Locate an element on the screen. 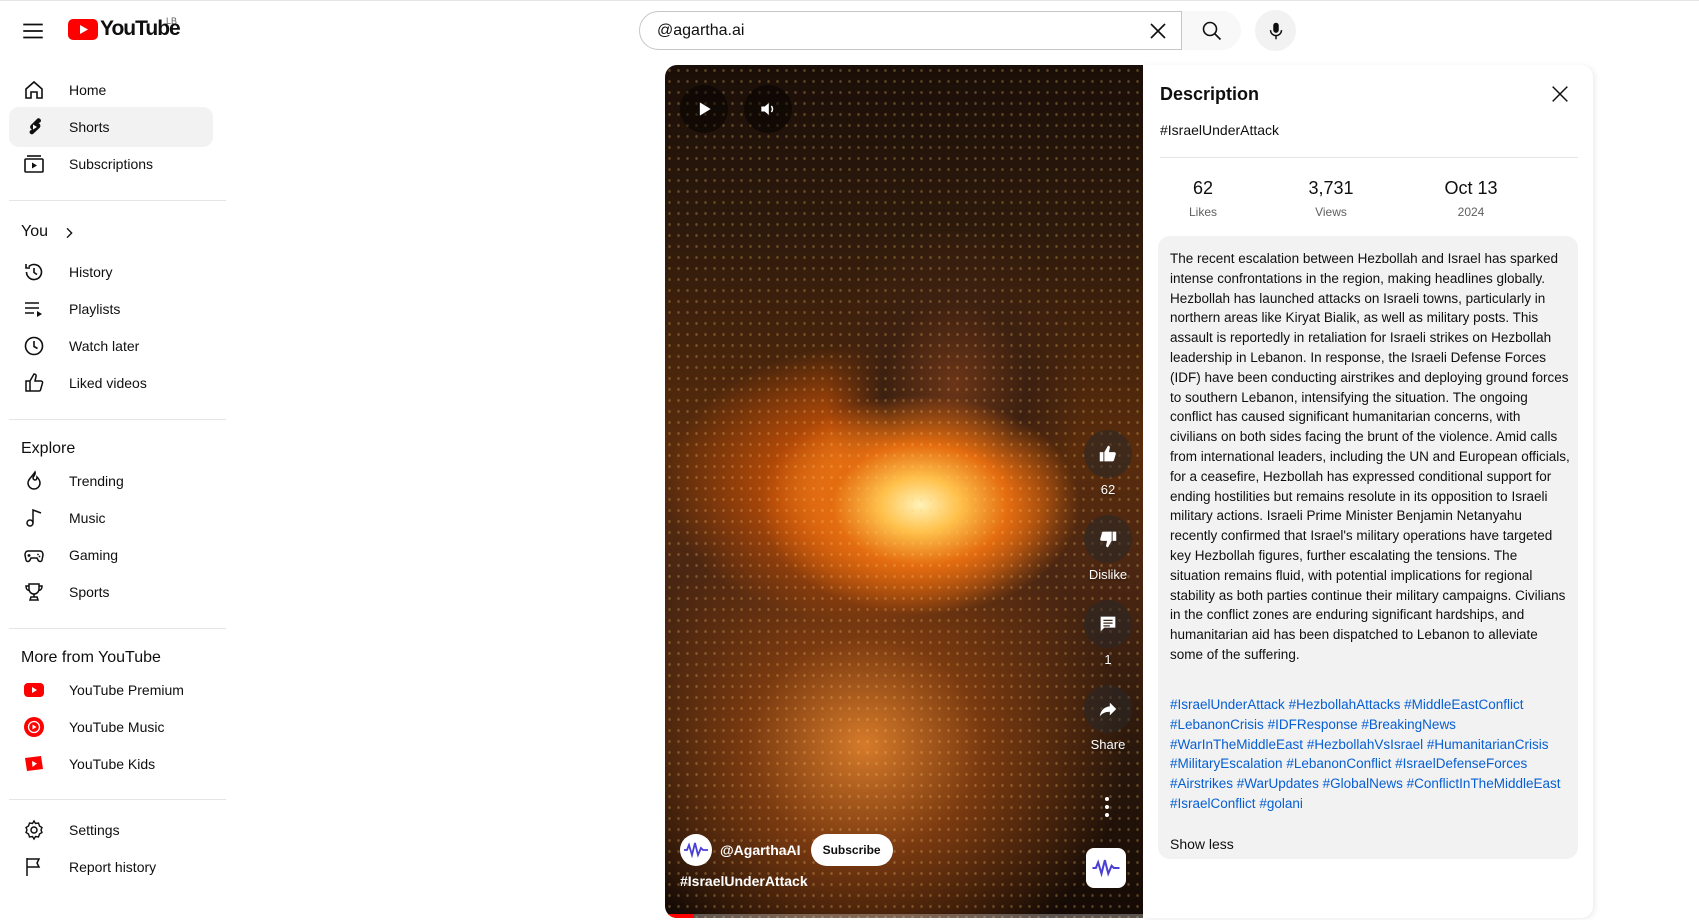 The image size is (1699, 920). comment-icon is located at coordinates (1108, 624).